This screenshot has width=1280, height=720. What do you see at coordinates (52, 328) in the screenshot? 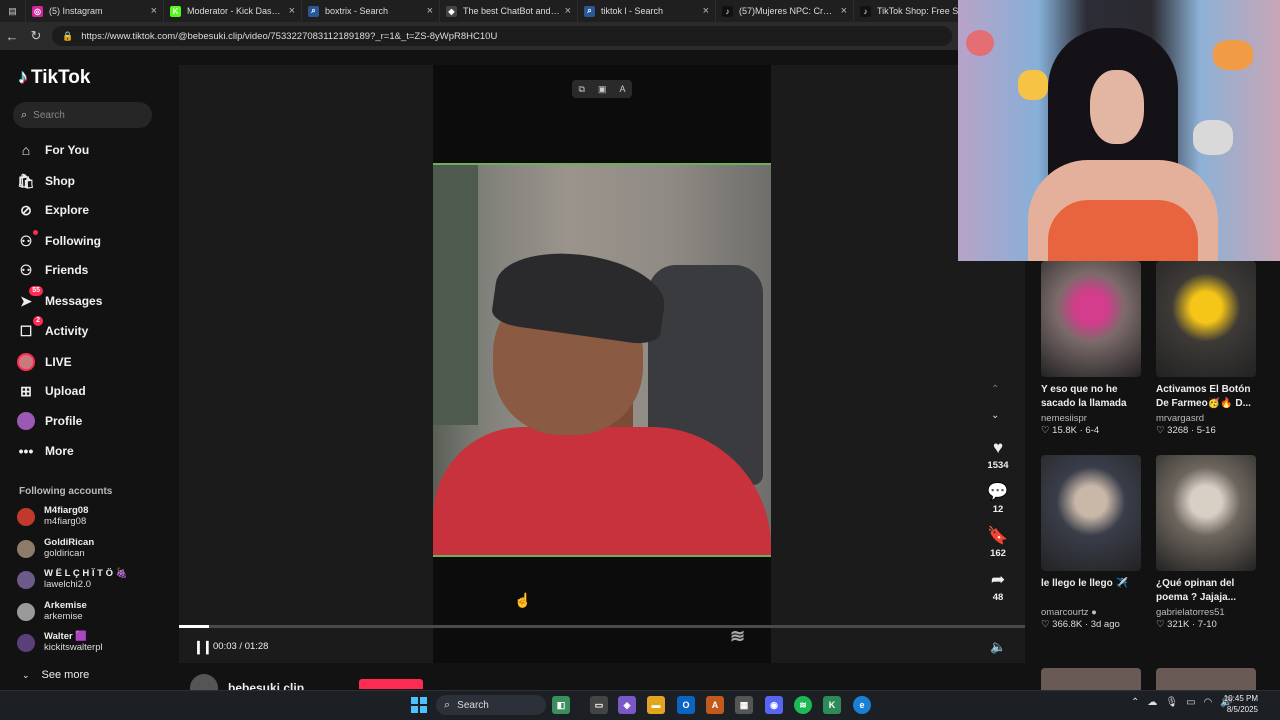
I see `sidebar-item-activity: ☐ 2 Activity` at bounding box center [52, 328].